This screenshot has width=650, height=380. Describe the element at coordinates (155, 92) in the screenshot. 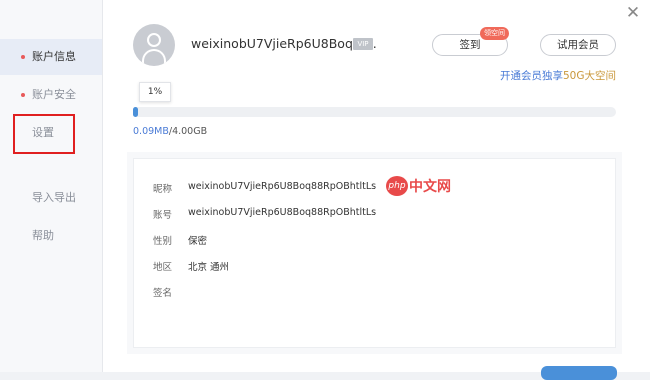

I see `progress-tooltip: 1%` at that location.